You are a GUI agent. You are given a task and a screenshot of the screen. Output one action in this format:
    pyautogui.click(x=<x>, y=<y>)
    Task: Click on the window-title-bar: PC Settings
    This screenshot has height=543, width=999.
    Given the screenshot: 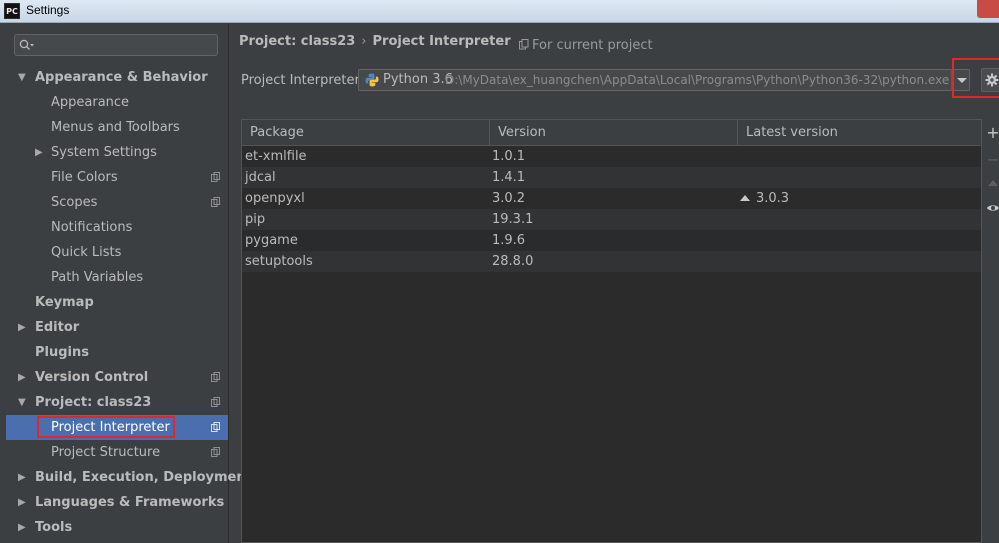 What is the action you would take?
    pyautogui.click(x=499, y=11)
    